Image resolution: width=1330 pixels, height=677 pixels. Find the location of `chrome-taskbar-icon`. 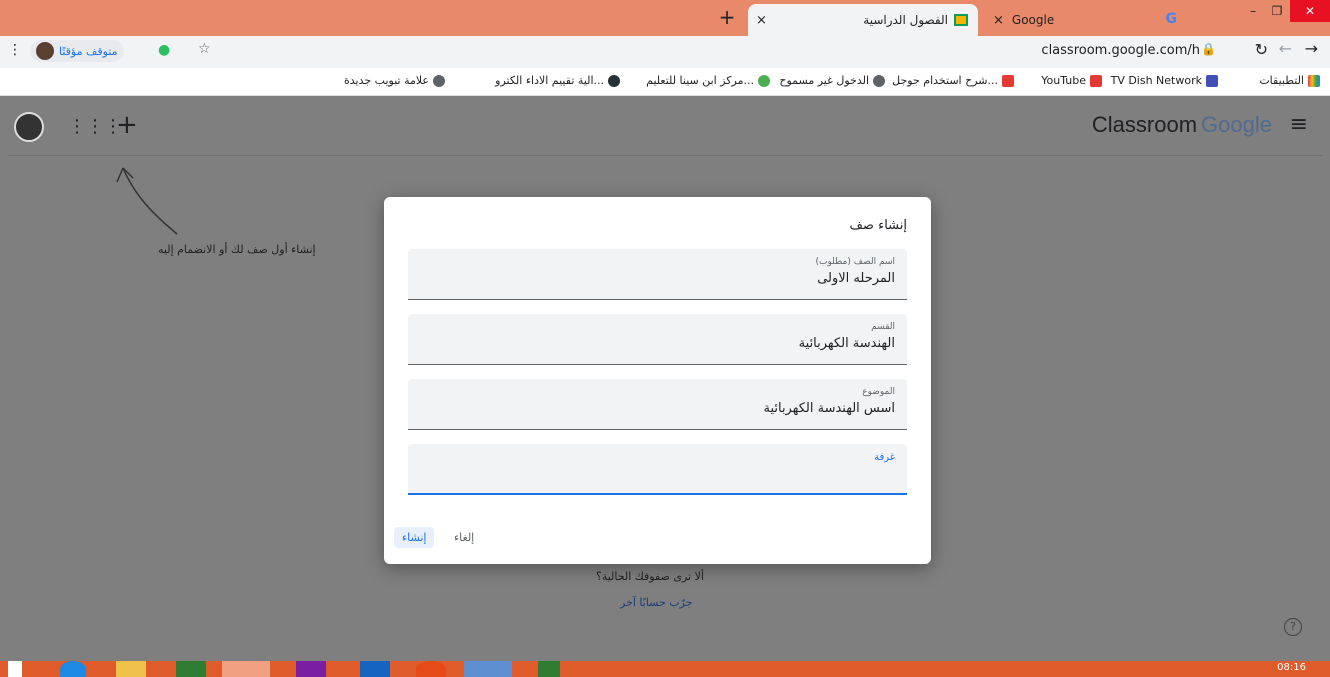

chrome-taskbar-icon is located at coordinates (246, 669).